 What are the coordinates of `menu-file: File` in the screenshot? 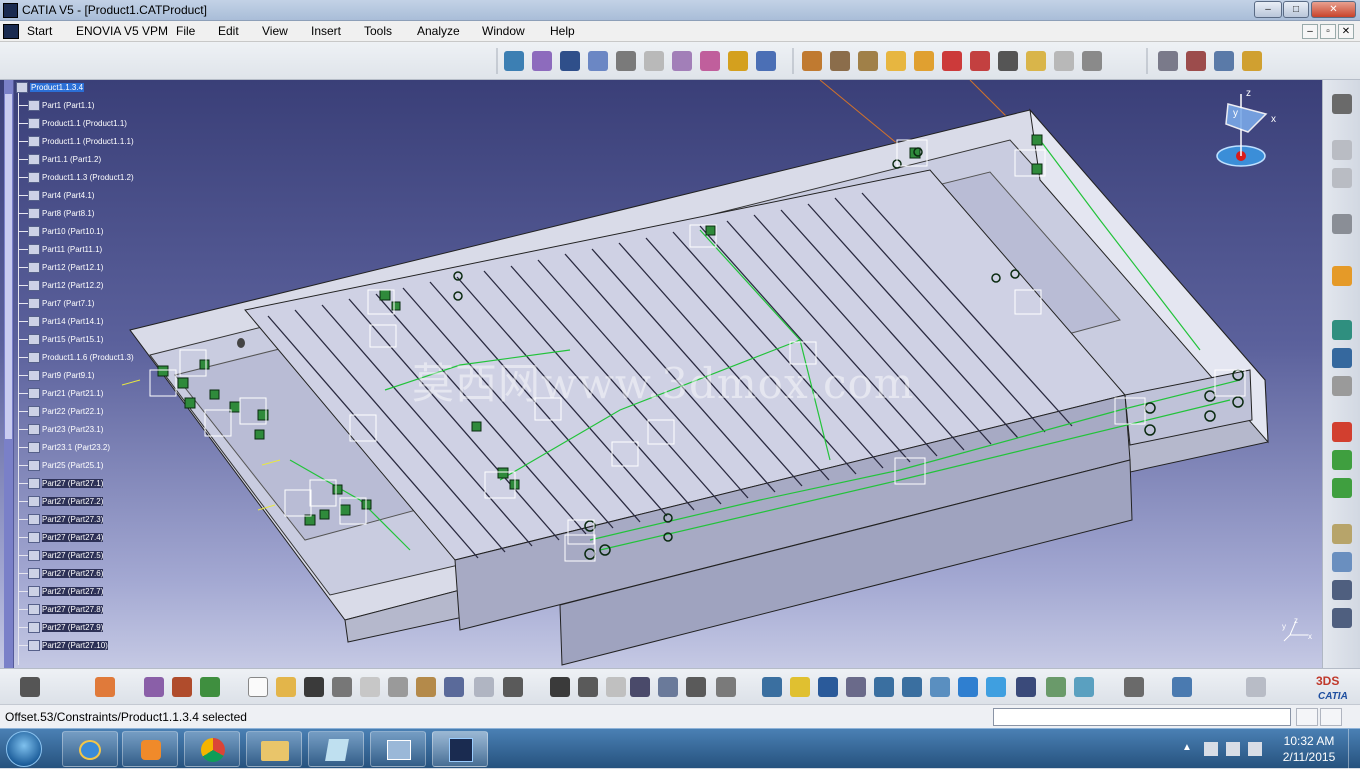 It's located at (185, 31).